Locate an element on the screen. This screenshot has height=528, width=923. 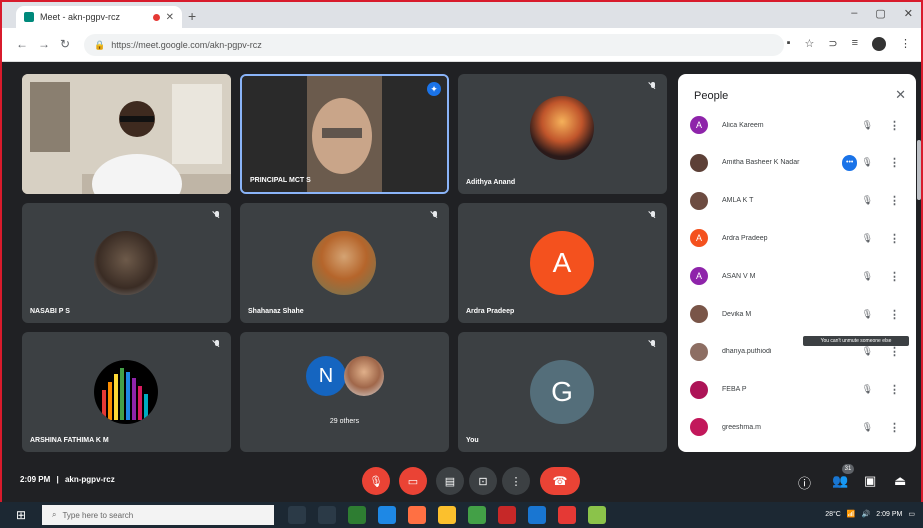
opera-icon is located at coordinates (507, 515).